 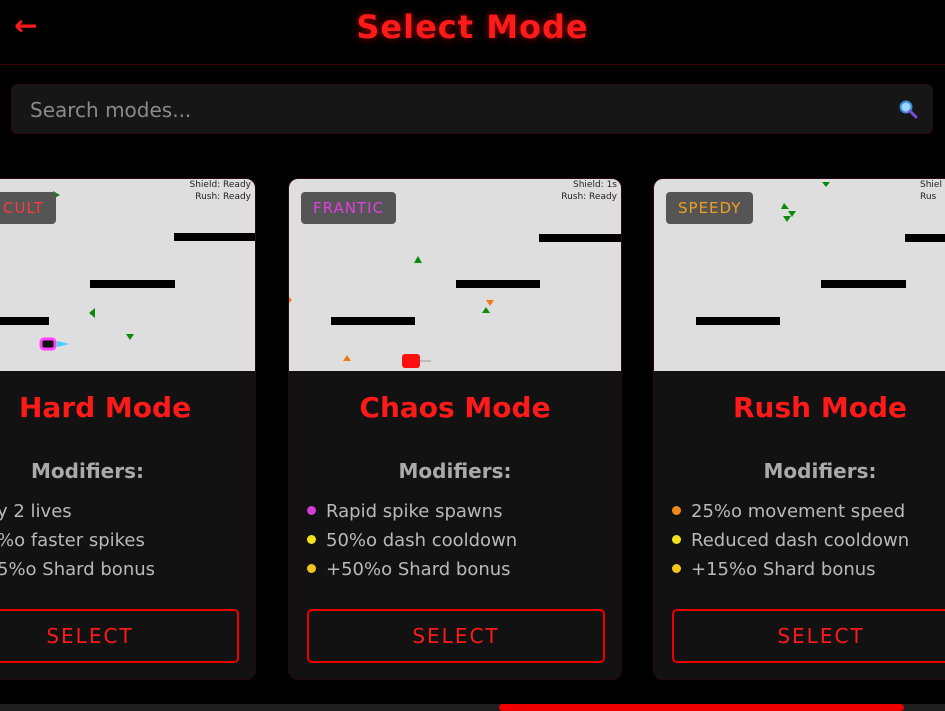 I want to click on page-title: Select Mode, so click(x=472, y=27).